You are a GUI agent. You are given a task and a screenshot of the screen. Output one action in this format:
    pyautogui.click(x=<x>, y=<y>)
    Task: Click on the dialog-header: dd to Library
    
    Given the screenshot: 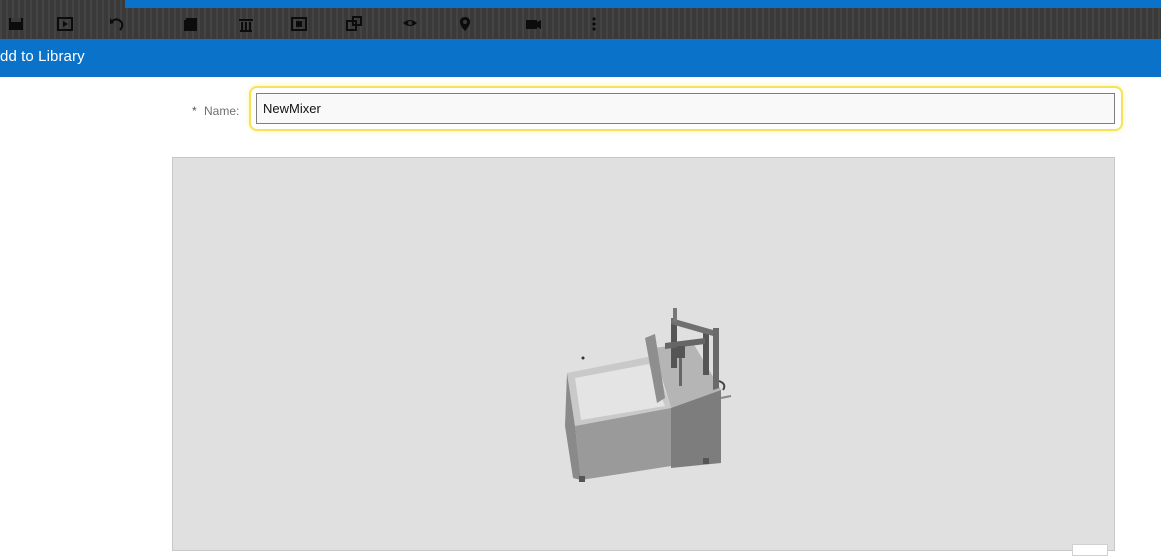 What is the action you would take?
    pyautogui.click(x=580, y=58)
    